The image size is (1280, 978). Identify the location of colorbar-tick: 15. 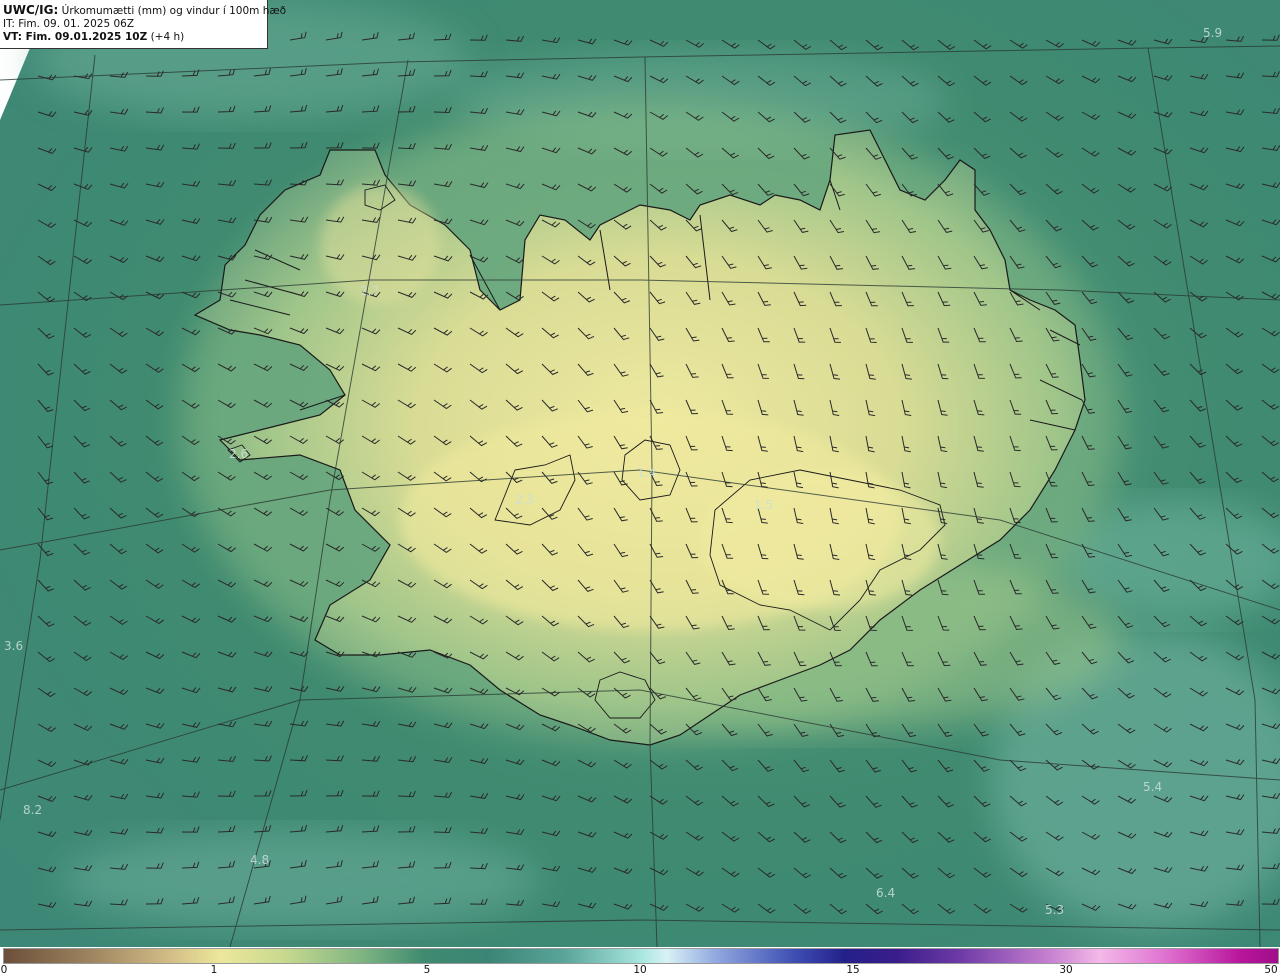
(853, 970).